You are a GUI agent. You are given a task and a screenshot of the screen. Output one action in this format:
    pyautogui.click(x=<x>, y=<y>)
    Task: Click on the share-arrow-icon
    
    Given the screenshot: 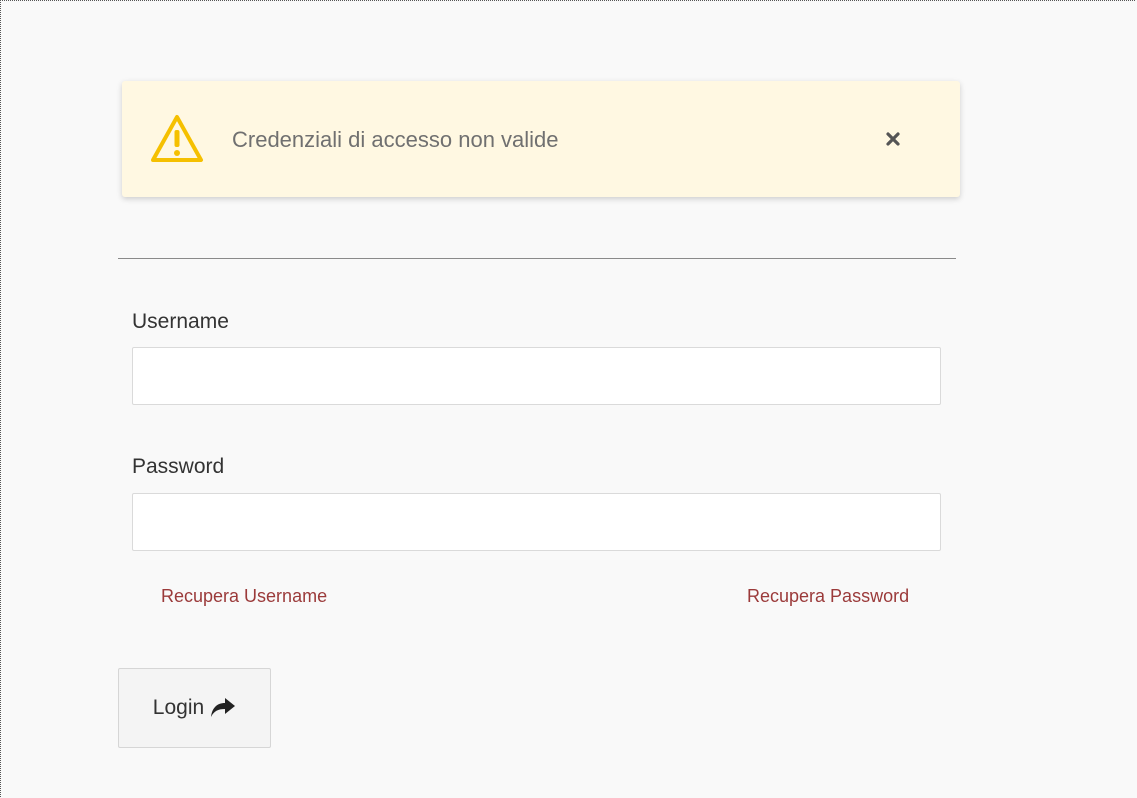 What is the action you would take?
    pyautogui.click(x=223, y=708)
    